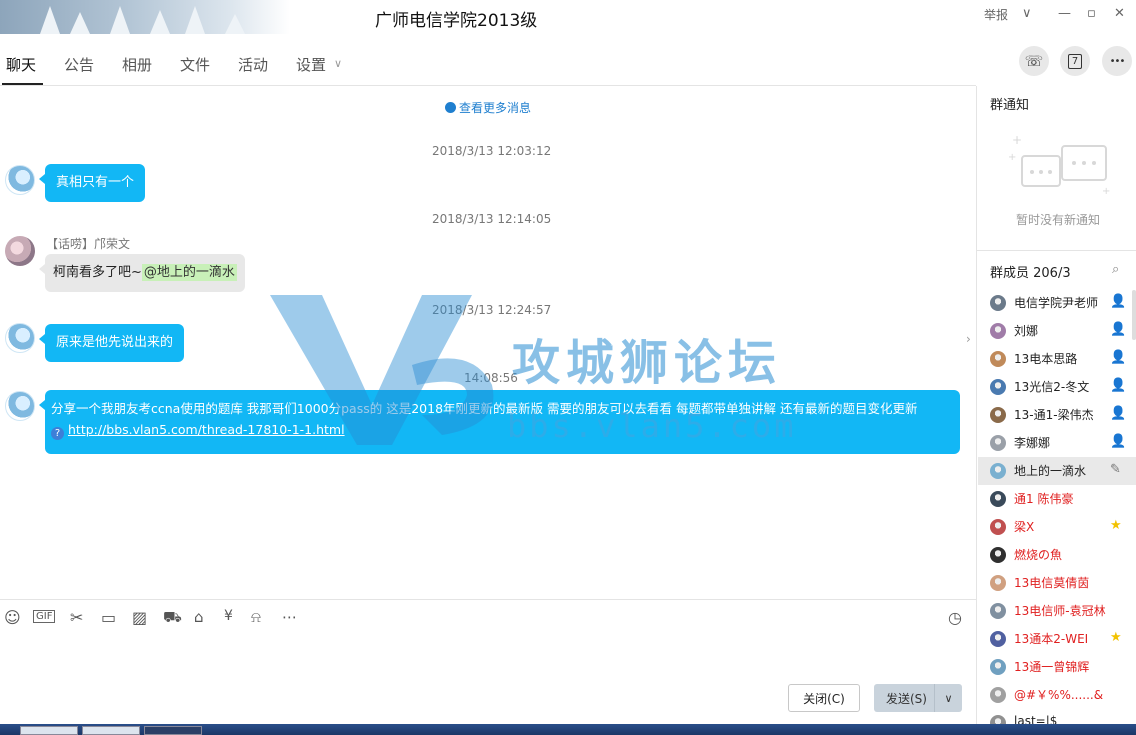  I want to click on member-name: 13电本思路, so click(1046, 359).